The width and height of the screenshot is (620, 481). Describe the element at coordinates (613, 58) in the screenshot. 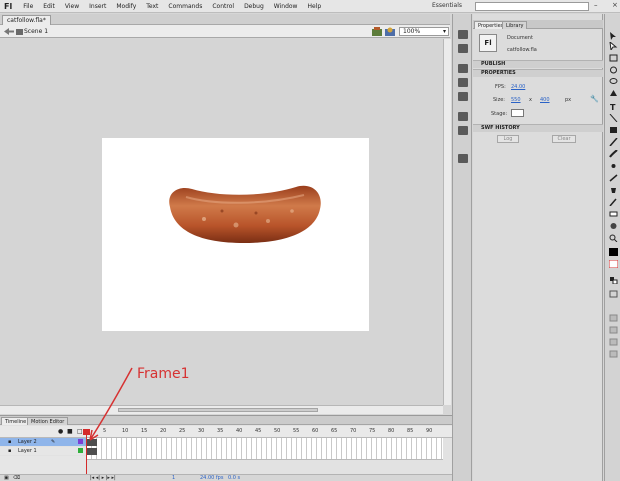

I see `free-transform-icon` at that location.